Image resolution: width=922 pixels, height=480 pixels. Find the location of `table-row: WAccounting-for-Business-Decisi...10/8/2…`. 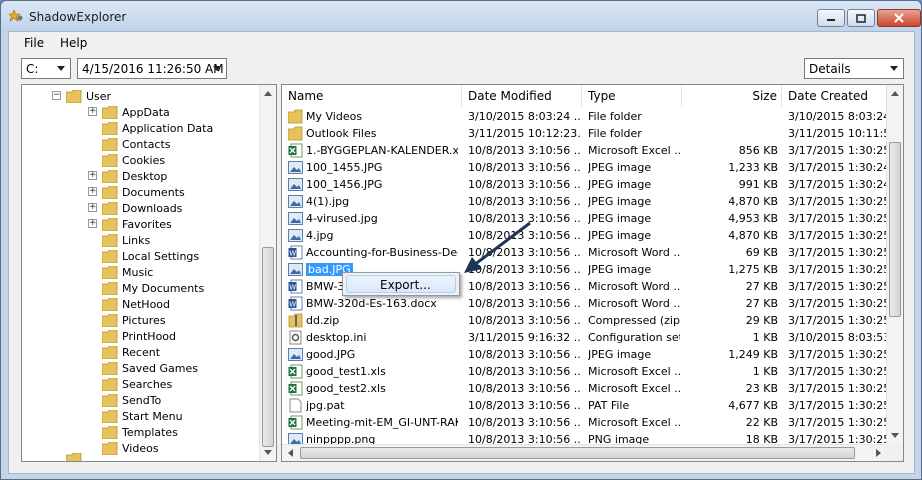

table-row: WAccounting-for-Business-Decisi...10/8/2… is located at coordinates (584, 252).